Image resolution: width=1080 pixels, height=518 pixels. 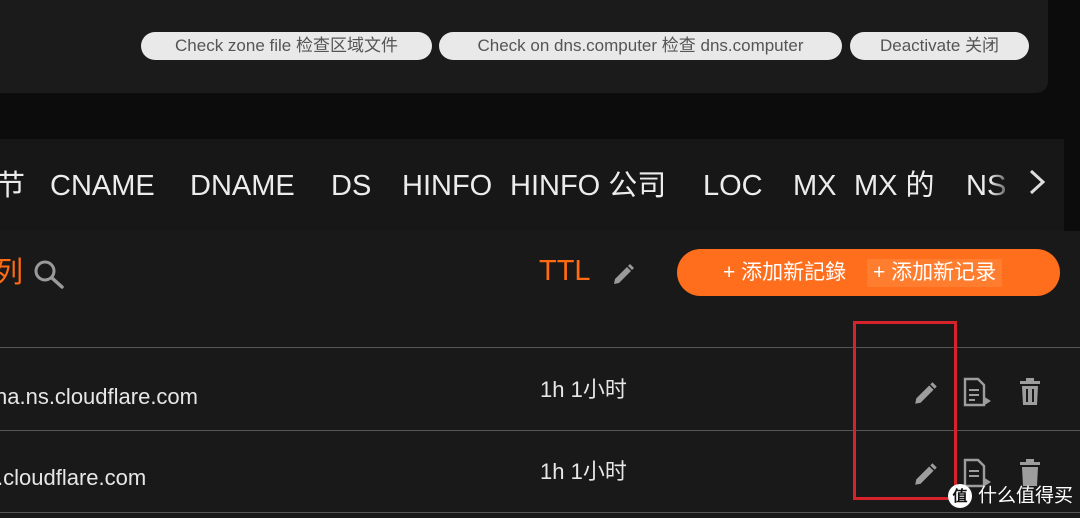 What do you see at coordinates (12, 186) in the screenshot?
I see `tab-record-type: 节` at bounding box center [12, 186].